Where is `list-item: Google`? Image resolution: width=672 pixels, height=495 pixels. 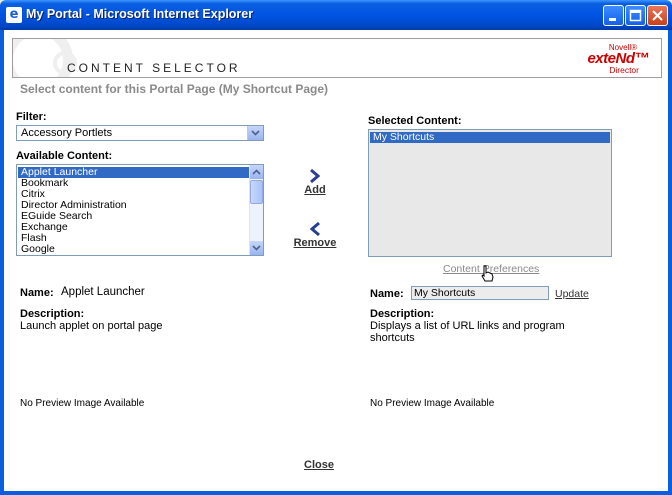
list-item: Google is located at coordinates (133, 249).